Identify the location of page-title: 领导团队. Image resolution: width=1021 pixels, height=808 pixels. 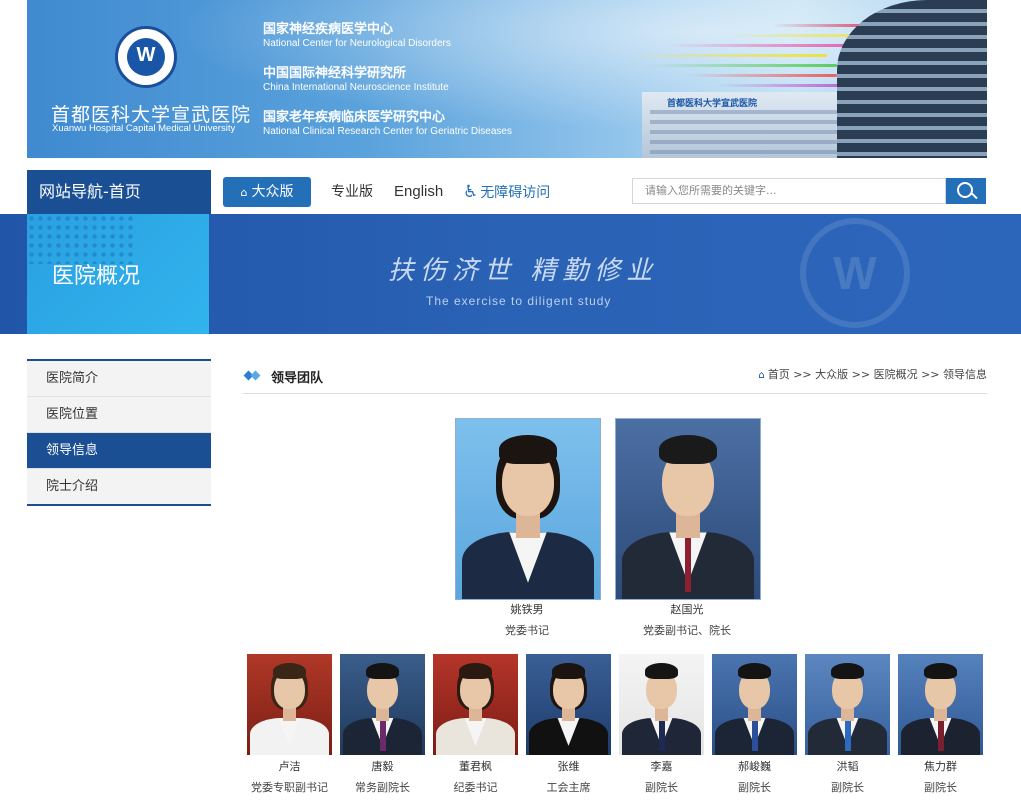
(297, 378).